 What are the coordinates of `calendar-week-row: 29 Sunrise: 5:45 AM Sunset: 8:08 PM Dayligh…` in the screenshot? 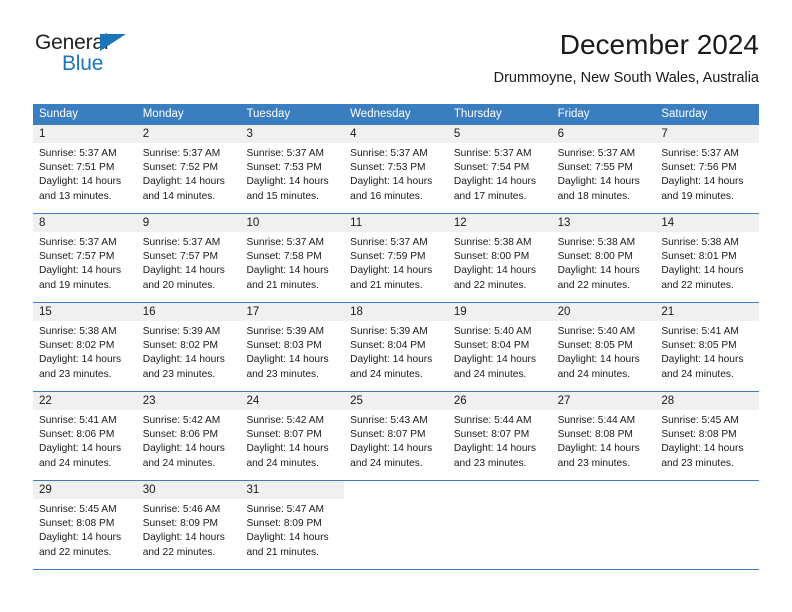 It's located at (396, 525).